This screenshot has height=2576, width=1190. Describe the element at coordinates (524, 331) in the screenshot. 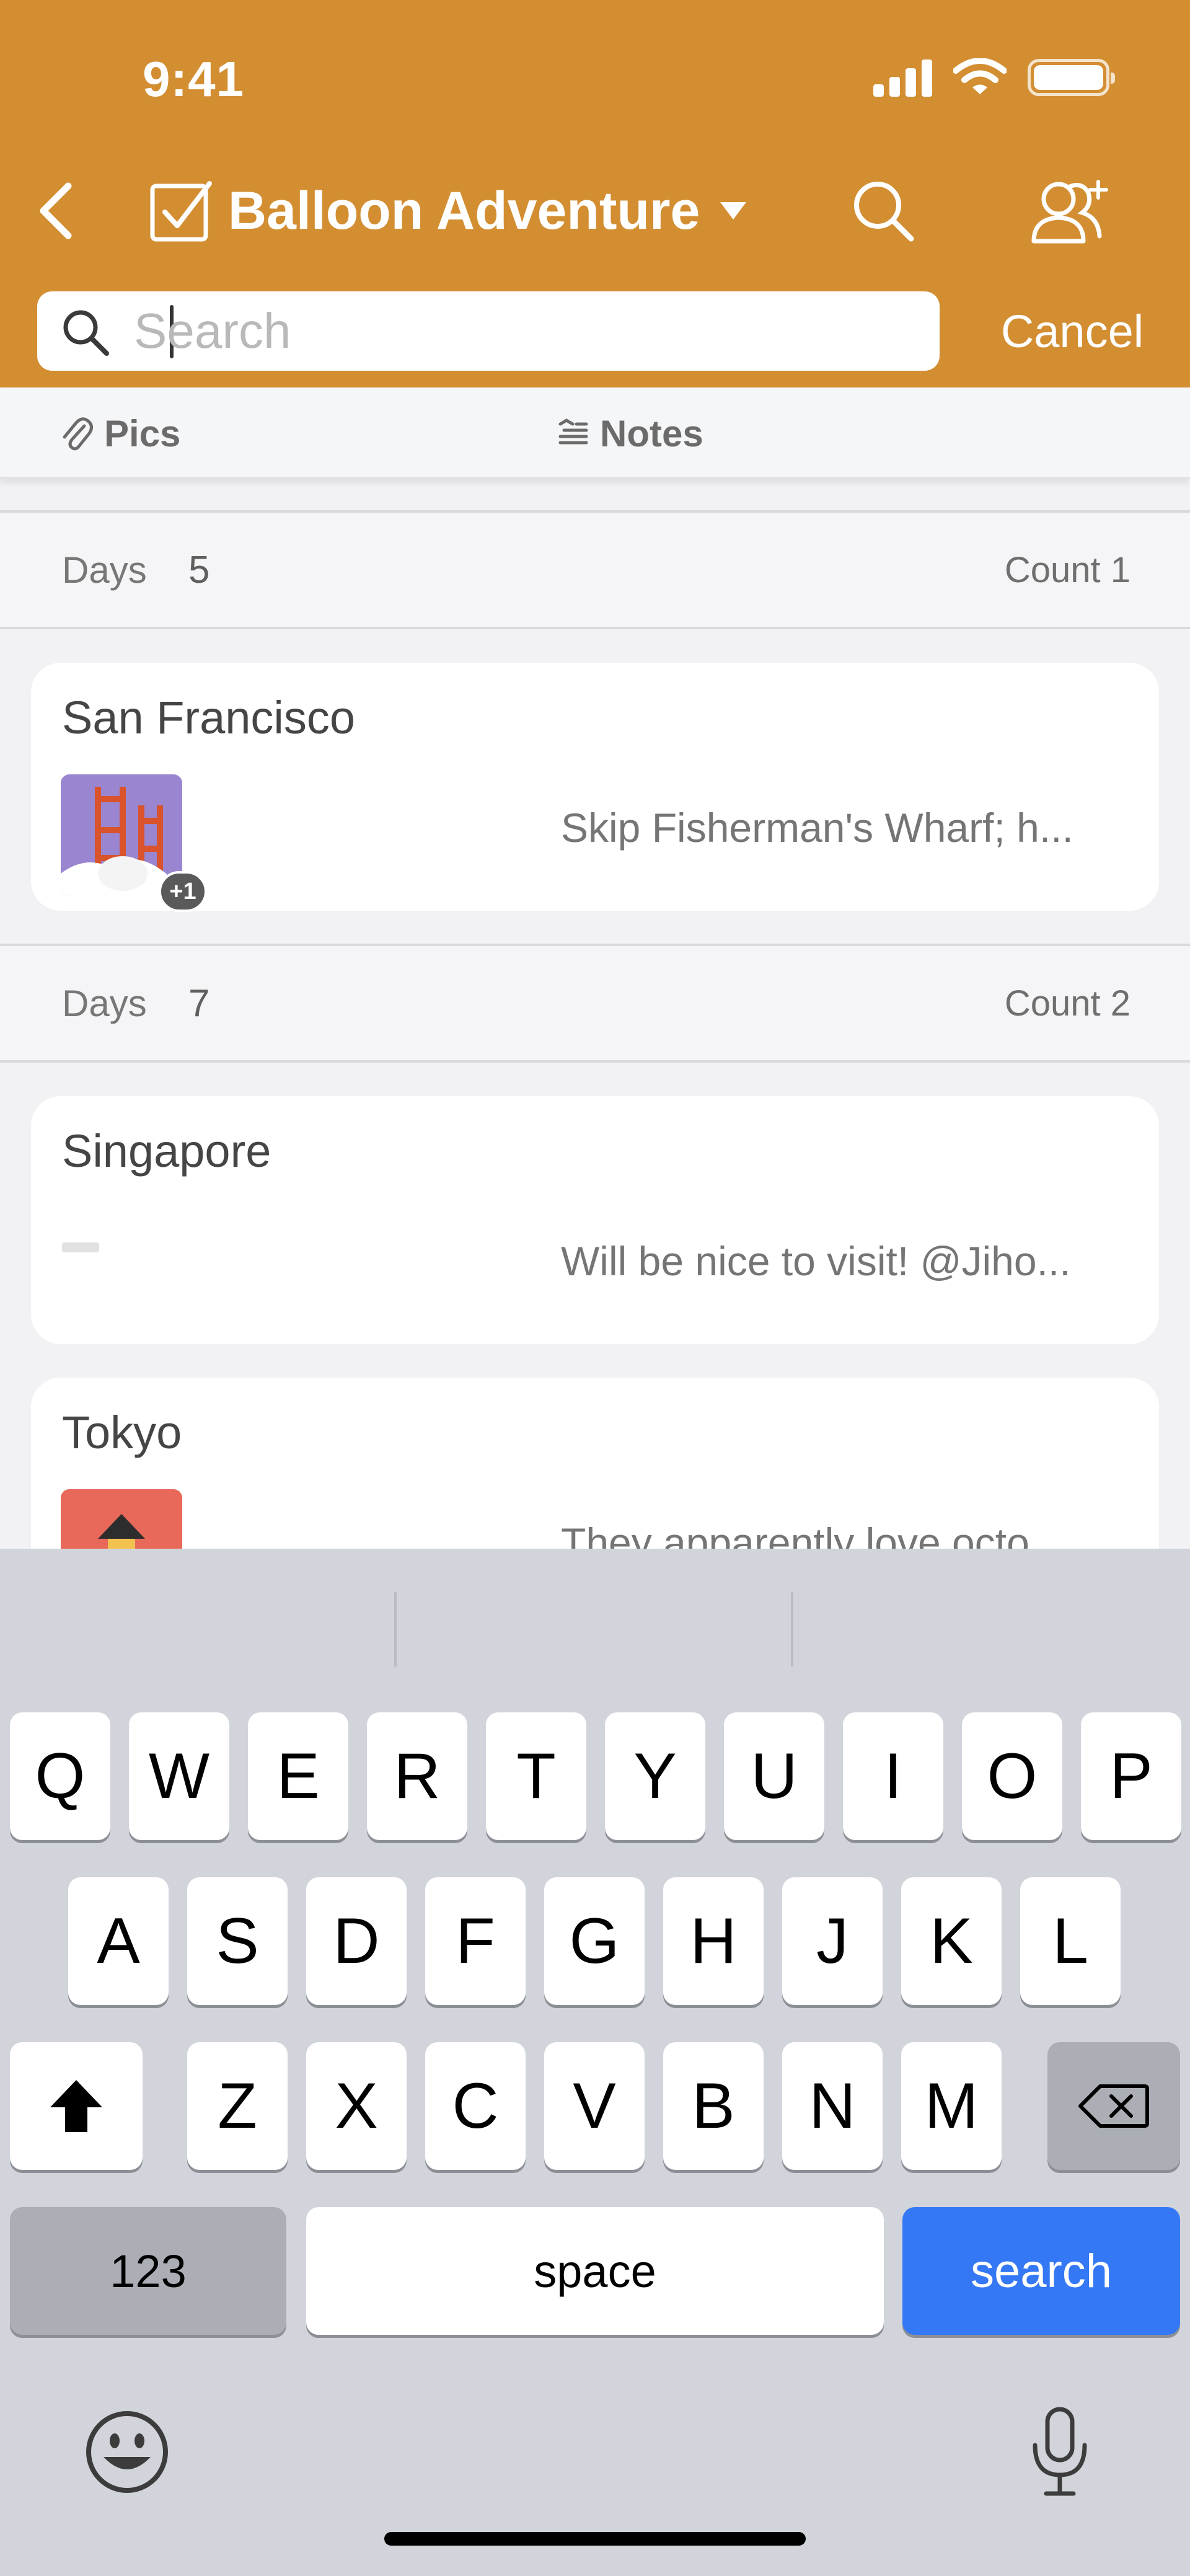

I see `search-input` at that location.